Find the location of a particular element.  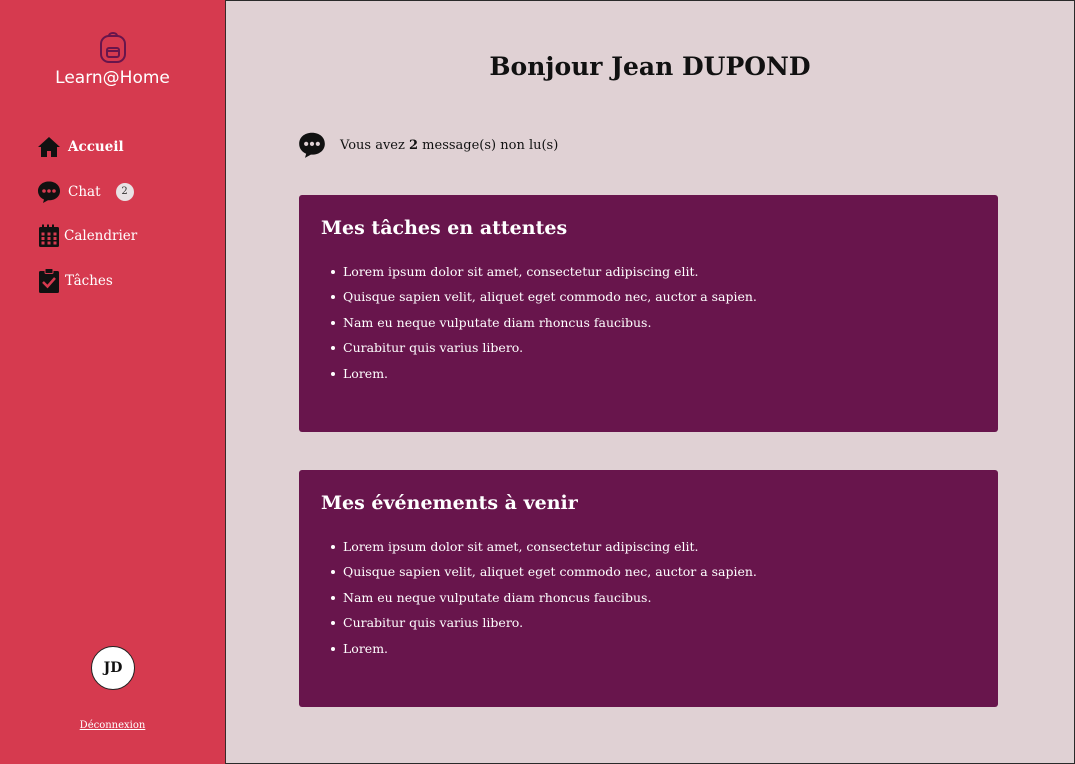

sidebar-item-taches: Tâches is located at coordinates (87, 281).